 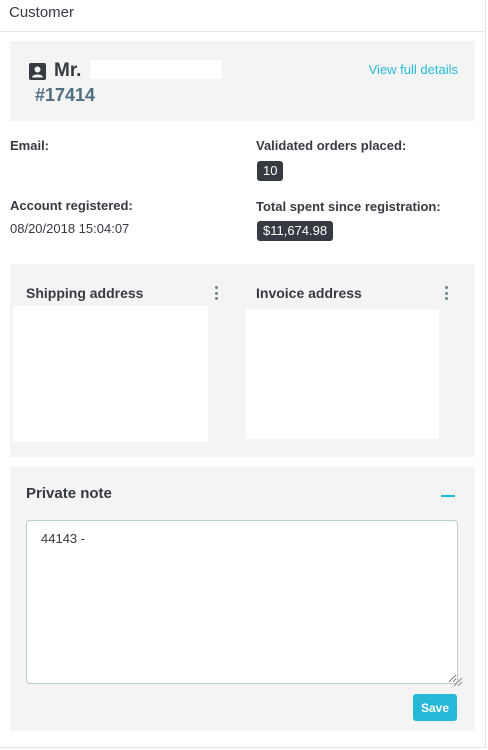 I want to click on card-header: Customer, so click(x=243, y=16).